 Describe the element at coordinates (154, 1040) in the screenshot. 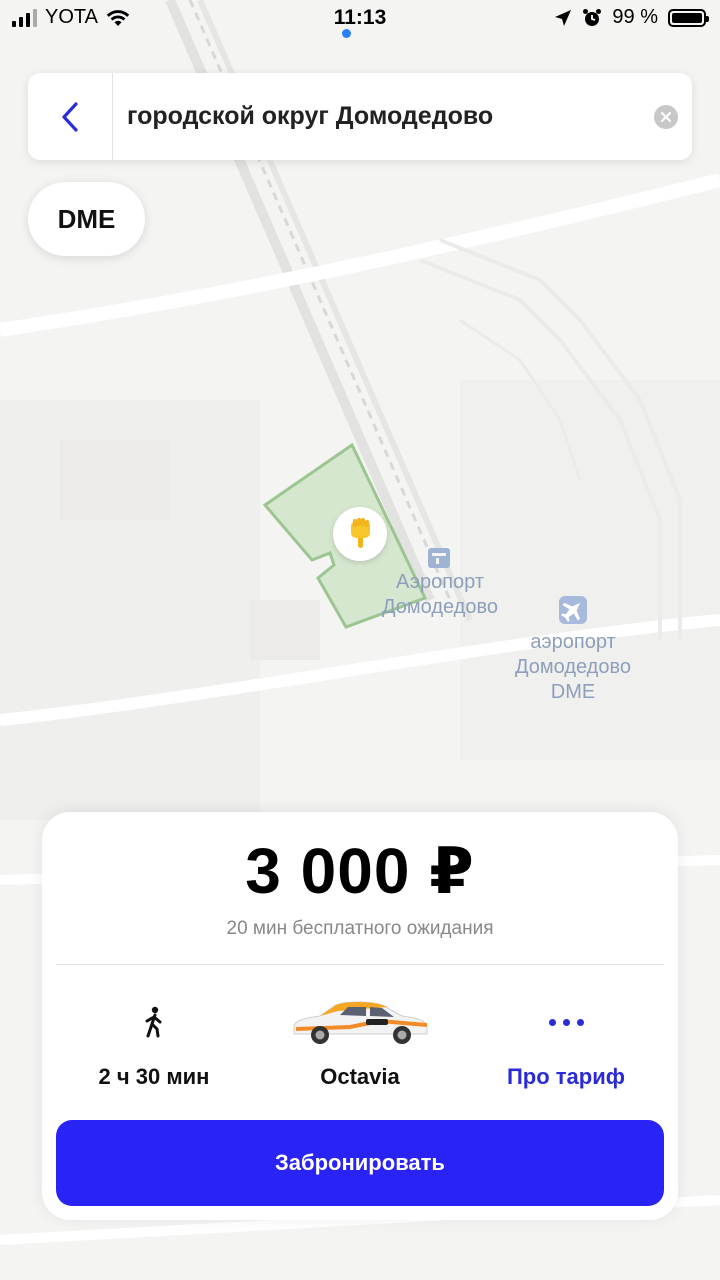

I see `walk-time-option: 2 ч 30 мин` at that location.